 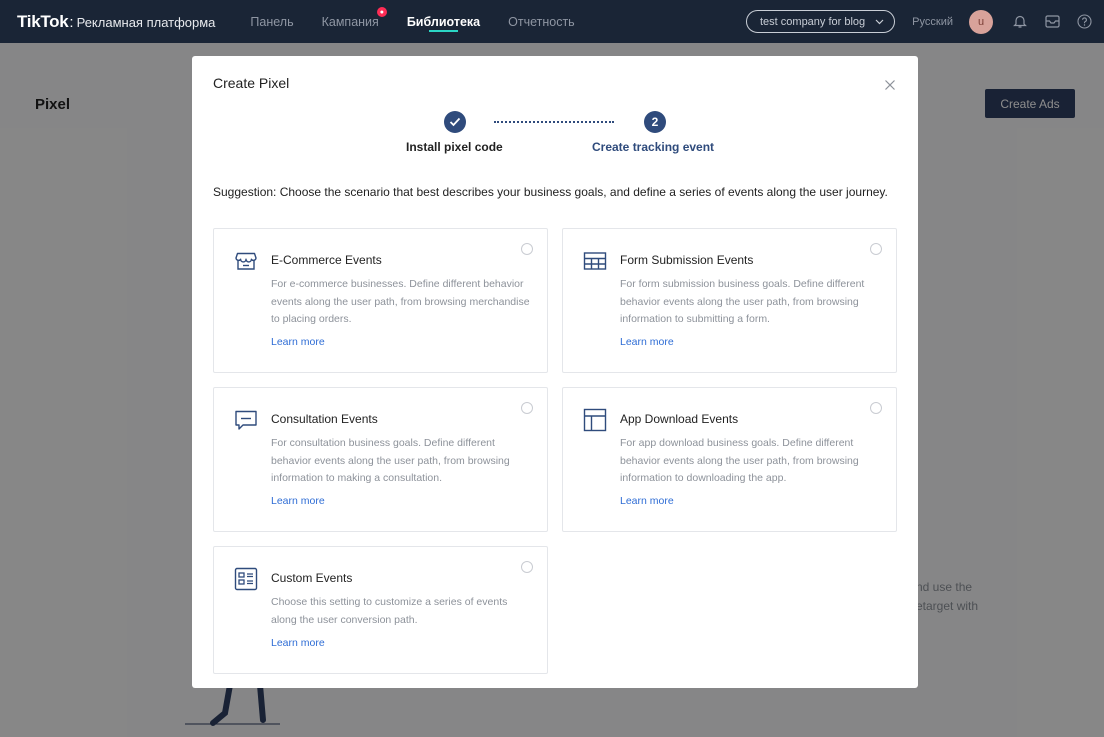 I want to click on main-nav: Панель Кампания ● Библиотека Отчетность, so click(x=426, y=21).